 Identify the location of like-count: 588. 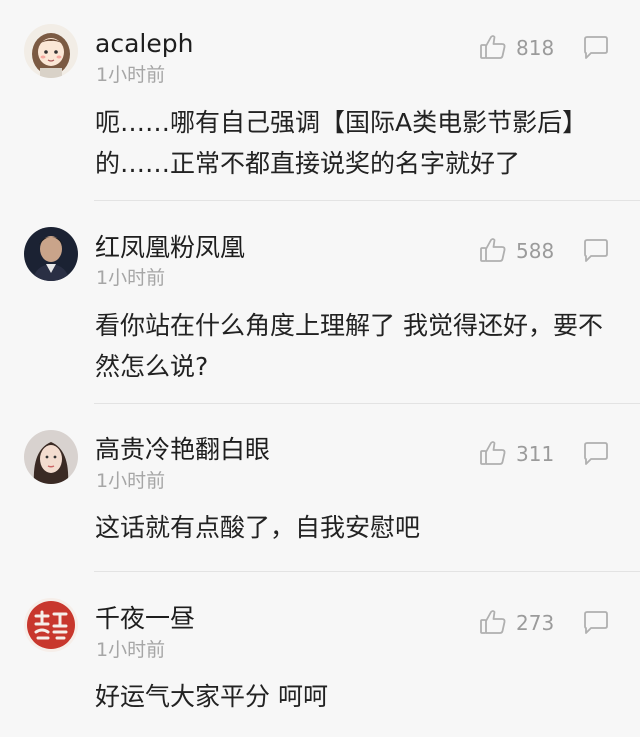
(535, 251).